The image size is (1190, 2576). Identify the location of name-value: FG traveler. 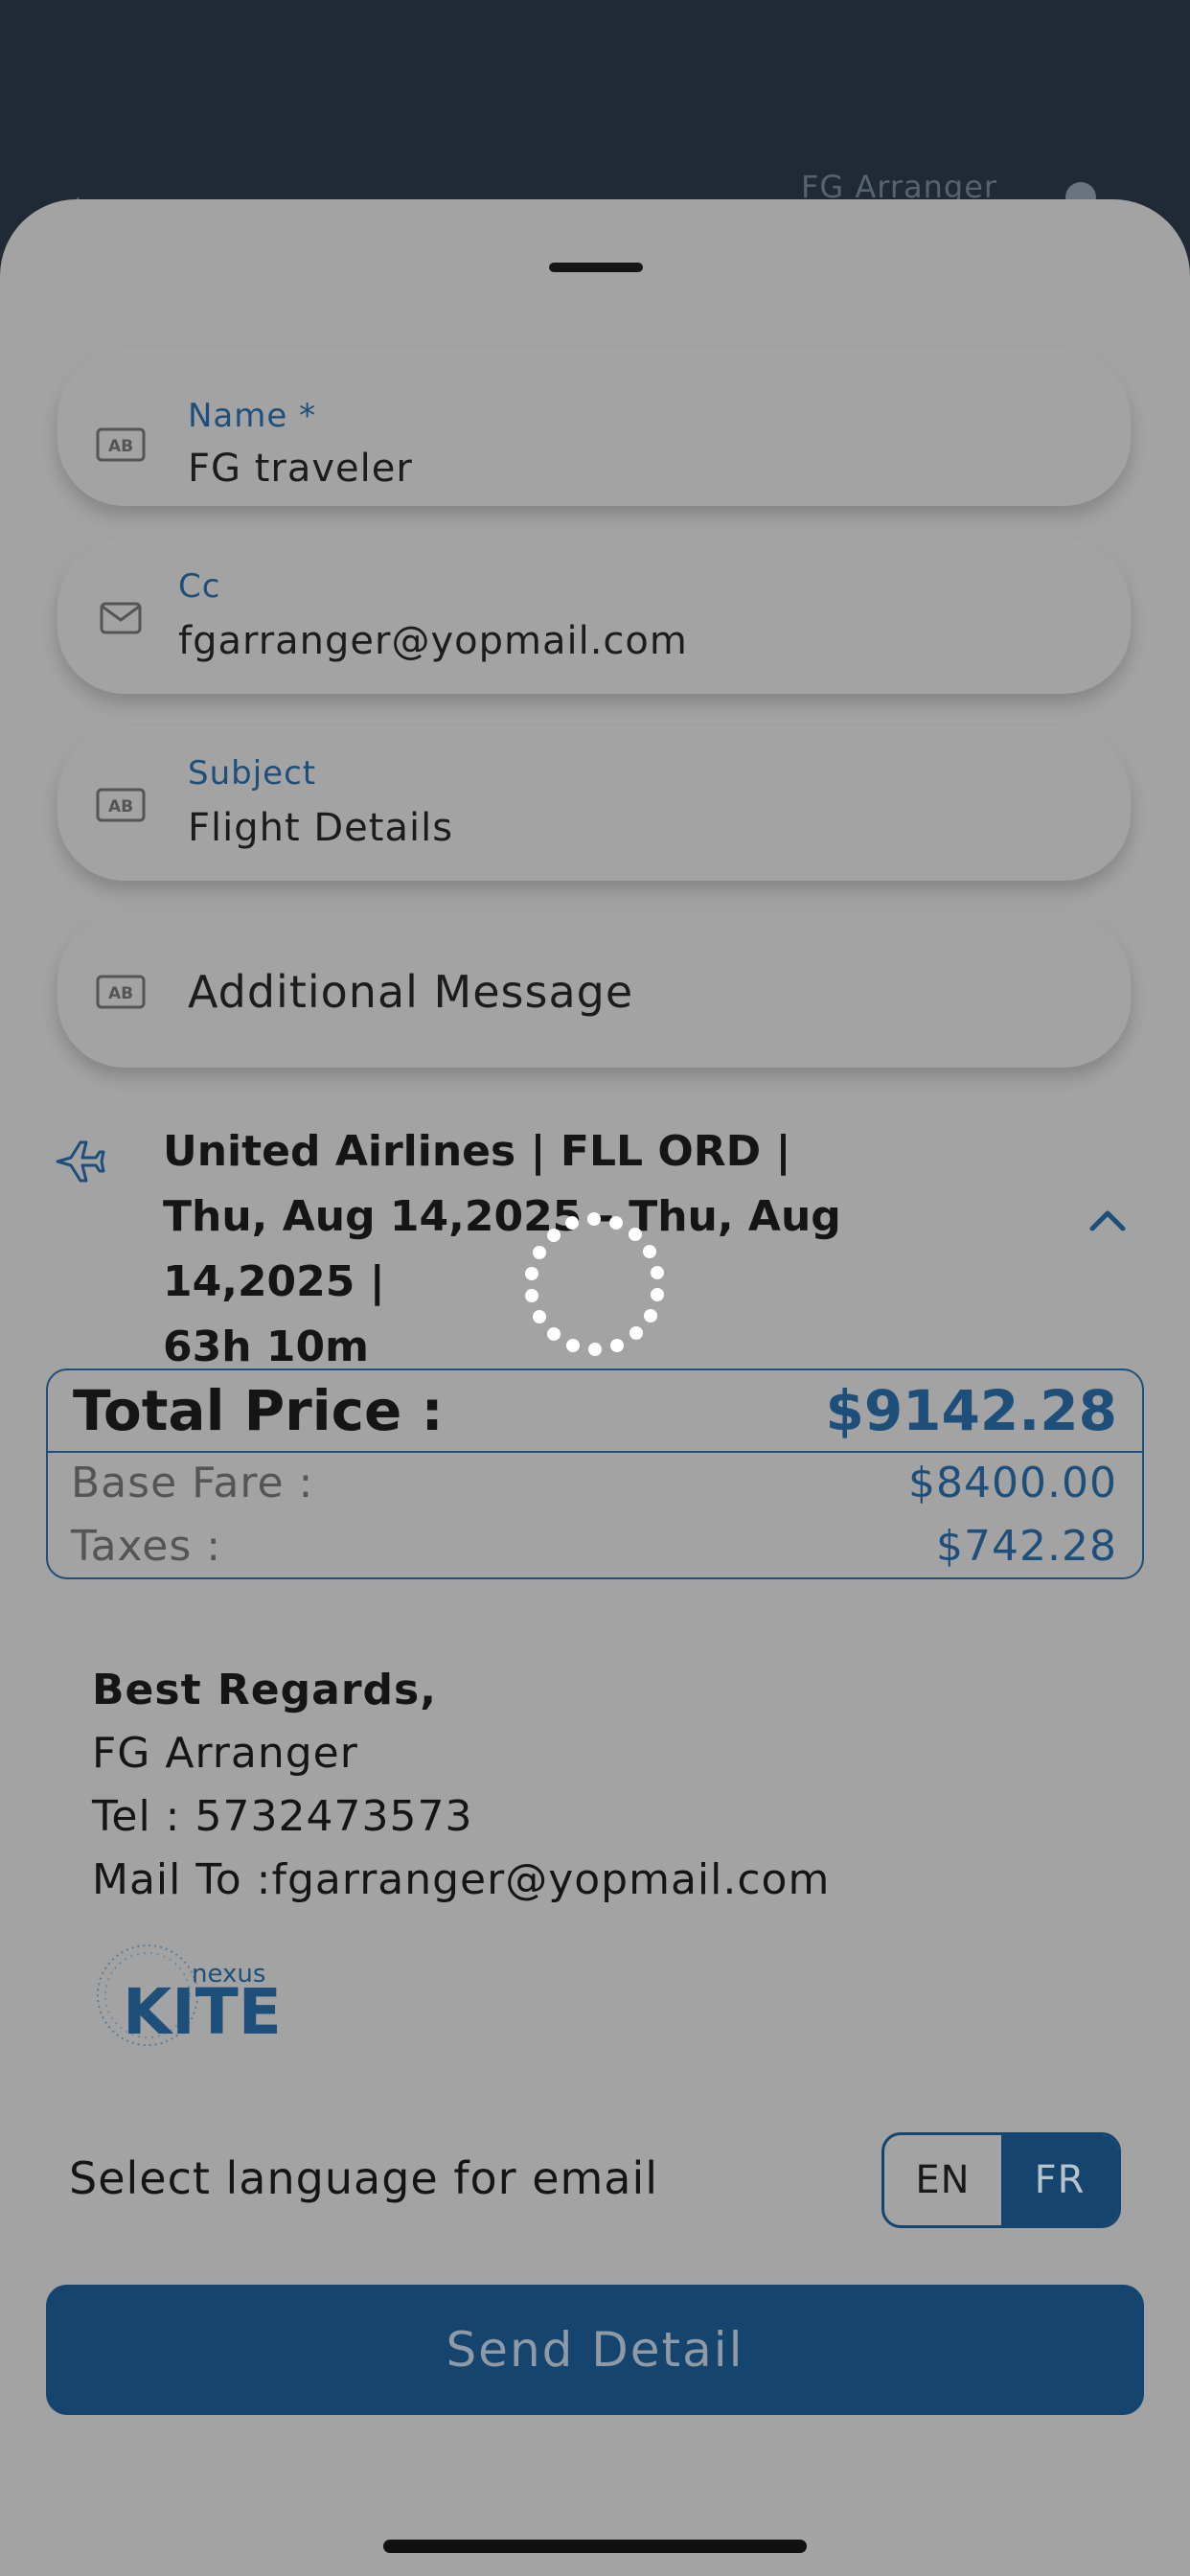
(301, 469).